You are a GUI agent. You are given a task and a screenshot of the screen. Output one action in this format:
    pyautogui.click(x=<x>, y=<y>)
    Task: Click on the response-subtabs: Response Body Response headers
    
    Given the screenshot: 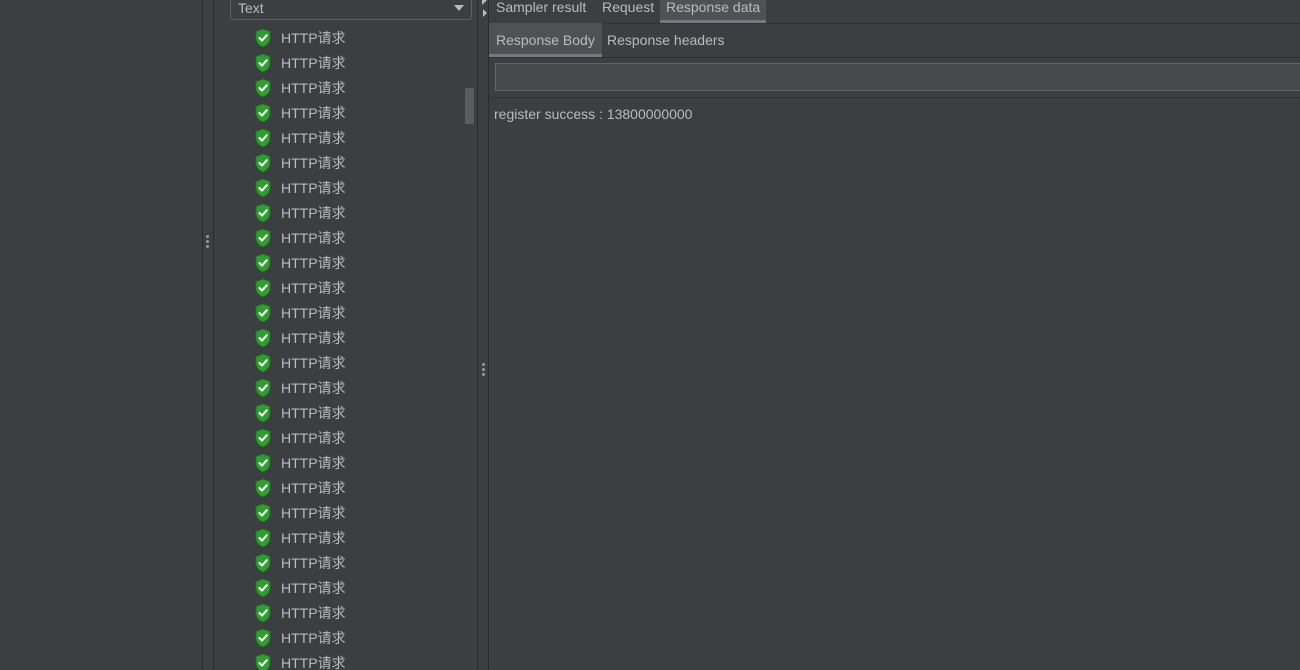 What is the action you would take?
    pyautogui.click(x=894, y=40)
    